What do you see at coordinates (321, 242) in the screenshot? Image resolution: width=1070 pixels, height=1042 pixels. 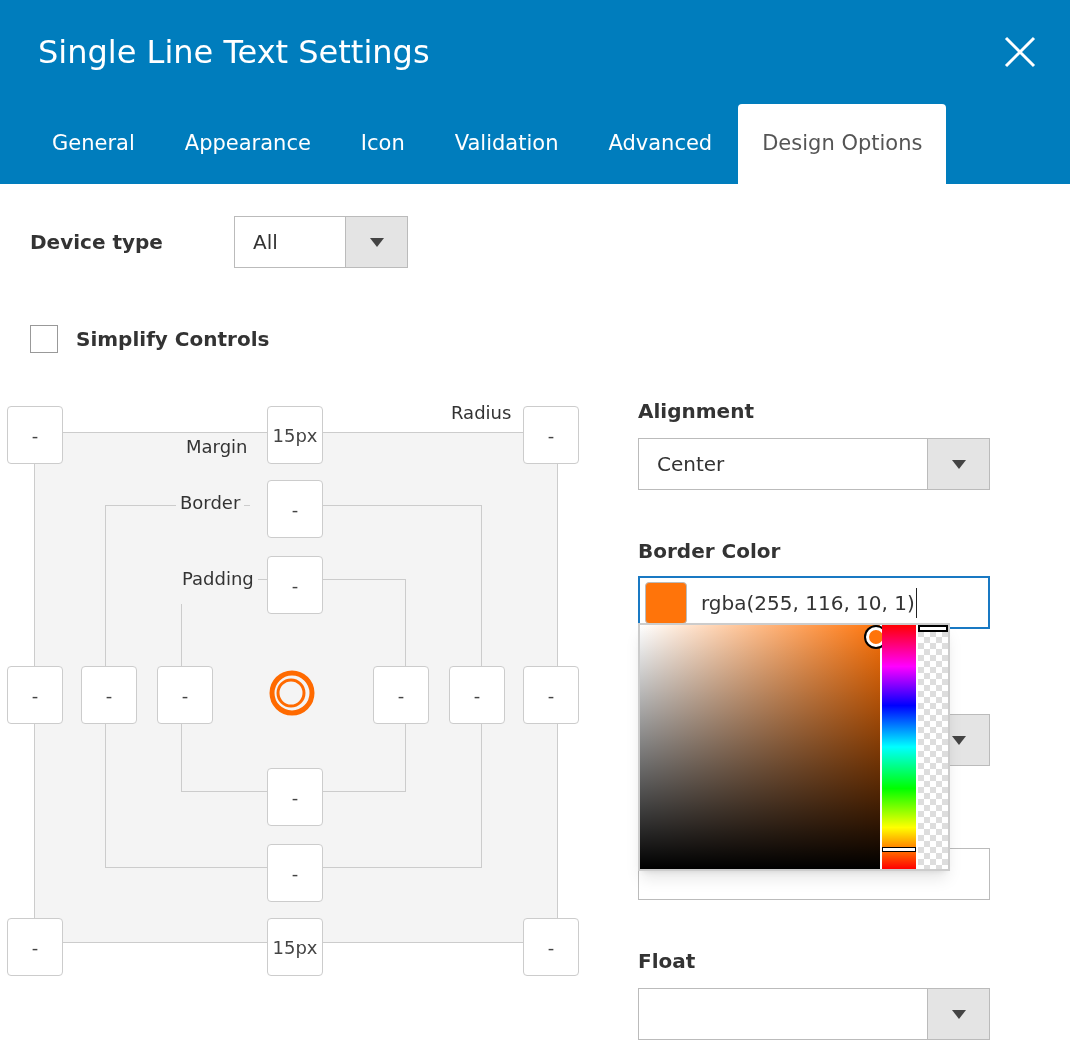 I see `device-type-select: All` at bounding box center [321, 242].